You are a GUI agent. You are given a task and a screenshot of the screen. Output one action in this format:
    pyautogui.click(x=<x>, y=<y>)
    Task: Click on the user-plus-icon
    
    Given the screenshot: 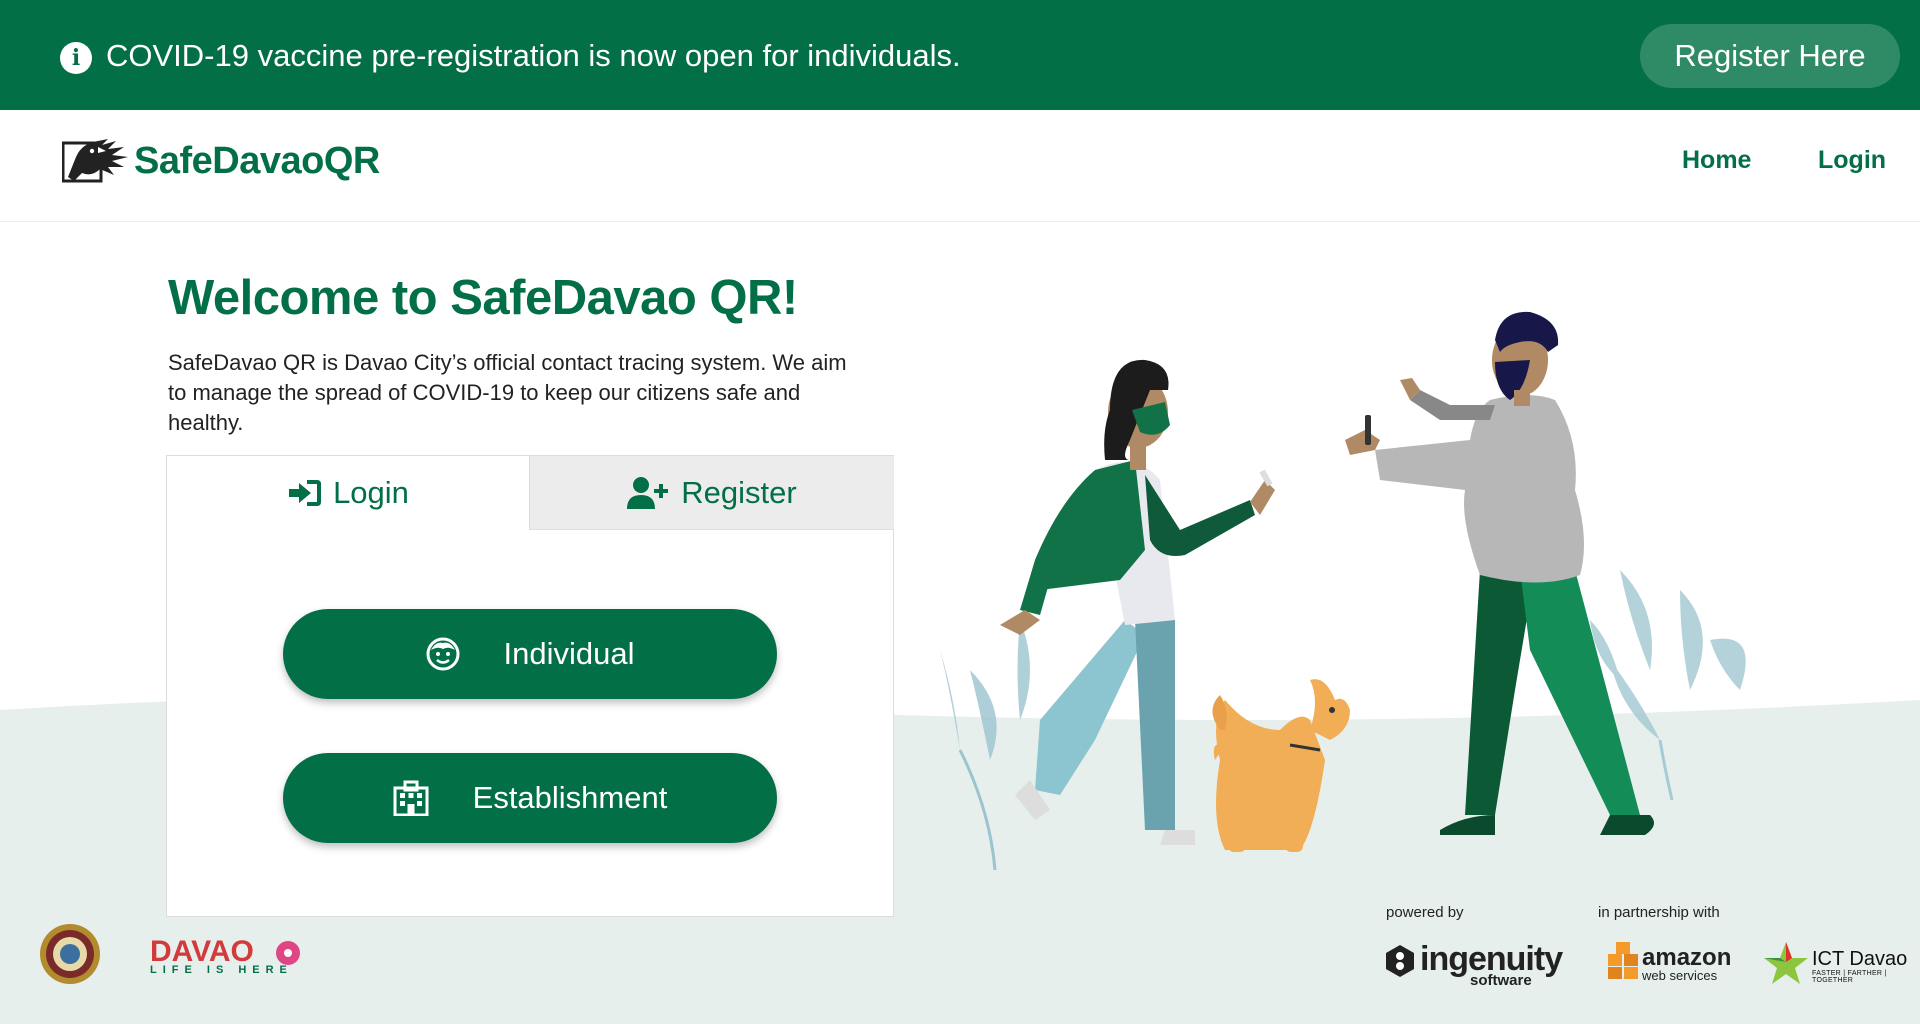 What is the action you would take?
    pyautogui.click(x=648, y=493)
    